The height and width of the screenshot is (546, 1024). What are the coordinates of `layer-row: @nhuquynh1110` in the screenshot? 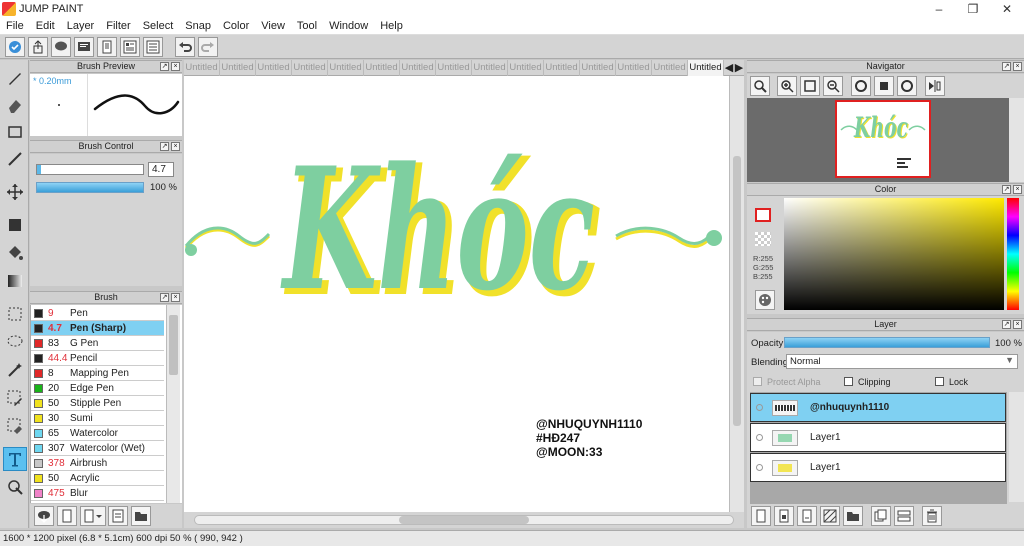 It's located at (878, 407).